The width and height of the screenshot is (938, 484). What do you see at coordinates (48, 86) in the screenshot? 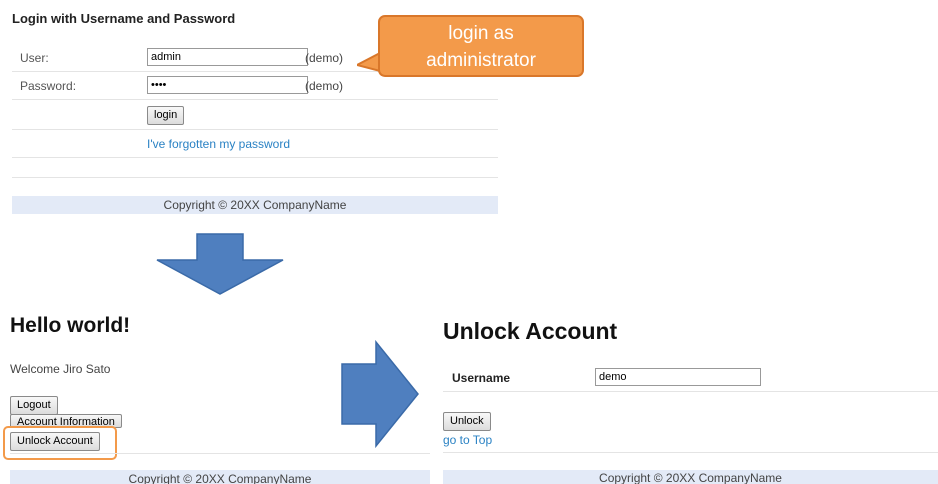
I see `password-label: Password:` at bounding box center [48, 86].